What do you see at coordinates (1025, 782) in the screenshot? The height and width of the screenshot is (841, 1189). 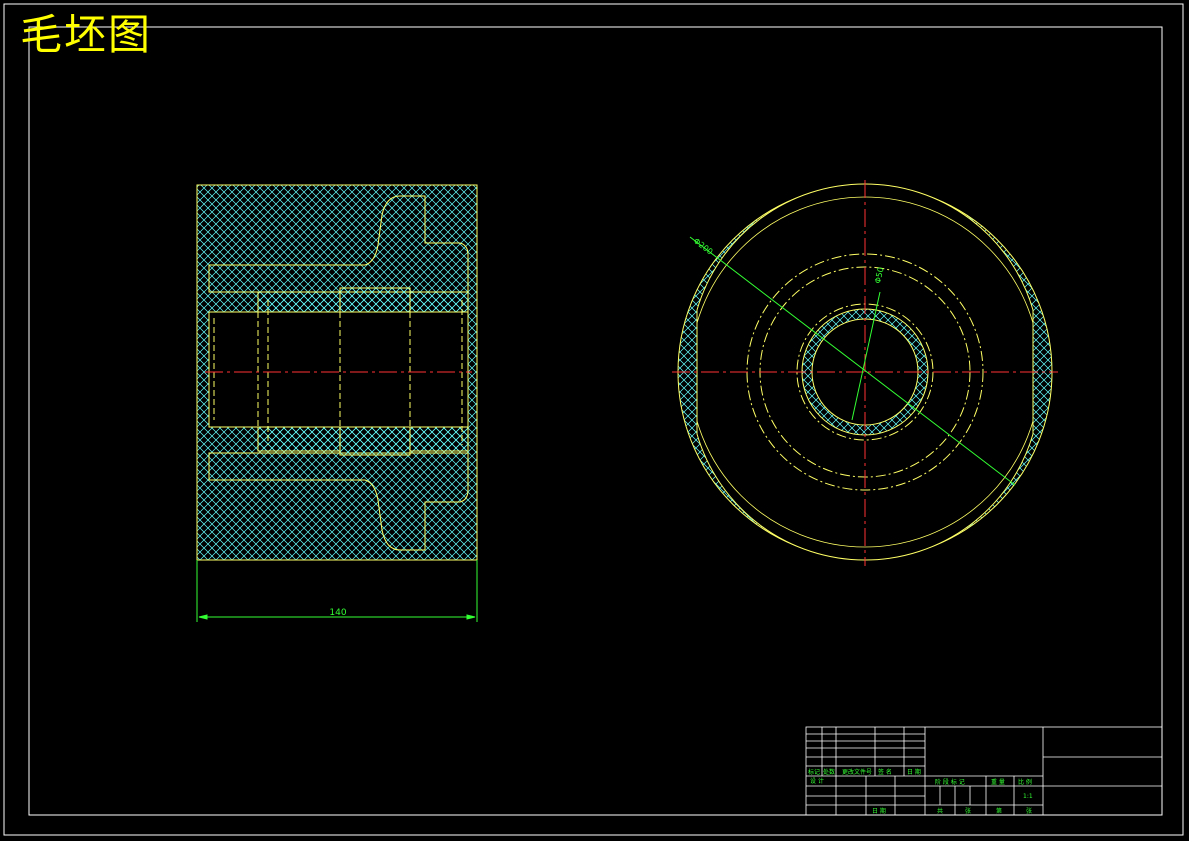 I see `tb-label-scale: 比 例` at bounding box center [1025, 782].